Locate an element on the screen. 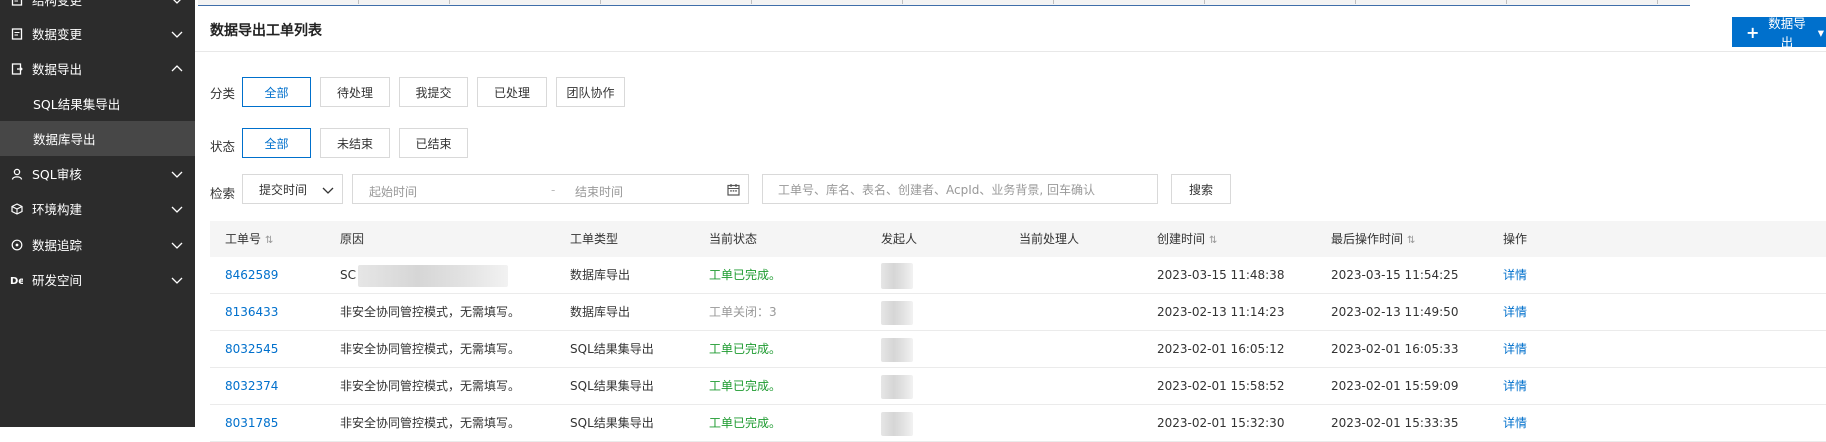 This screenshot has width=1826, height=442. sidebar-subitem-label: 数据库导出 is located at coordinates (64, 139).